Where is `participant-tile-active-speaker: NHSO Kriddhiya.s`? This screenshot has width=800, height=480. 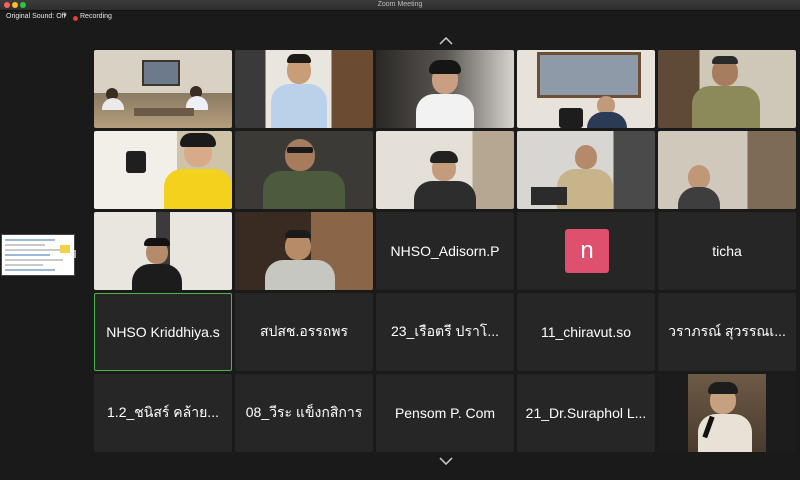
participant-tile-active-speaker: NHSO Kriddhiya.s is located at coordinates (163, 332).